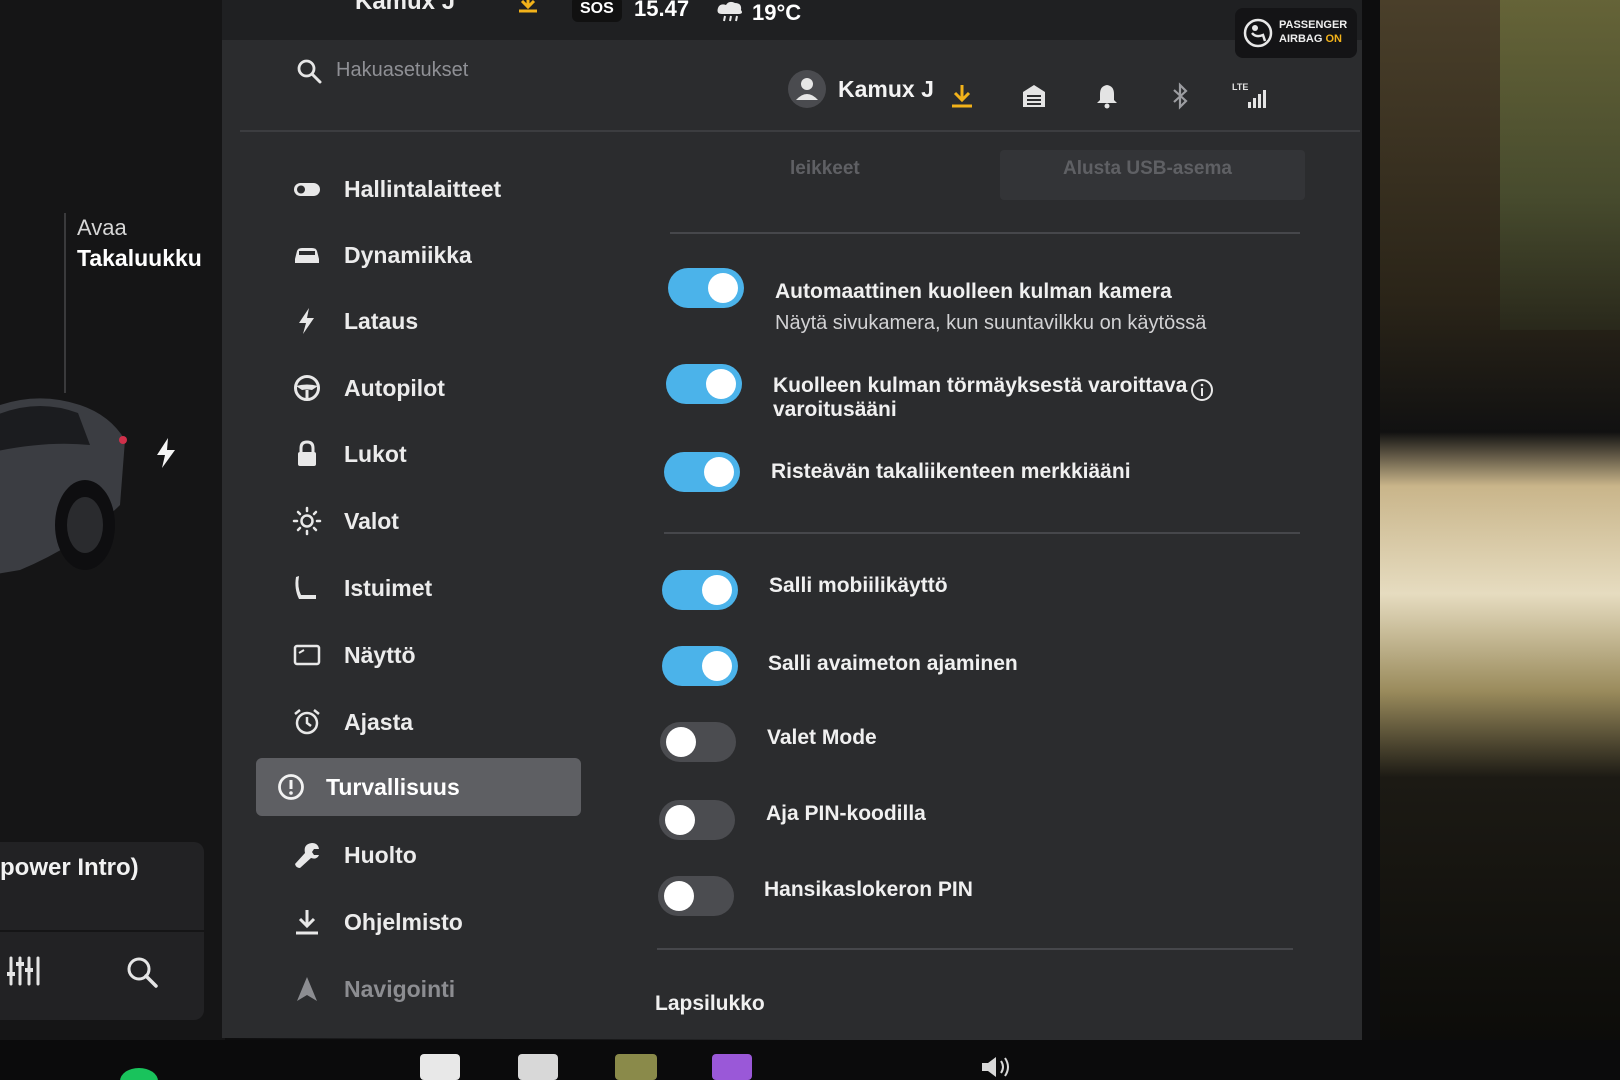 This screenshot has height=1080, width=1620. Describe the element at coordinates (846, 813) in the screenshot. I see `option-title: Aja PIN-koodilla` at that location.